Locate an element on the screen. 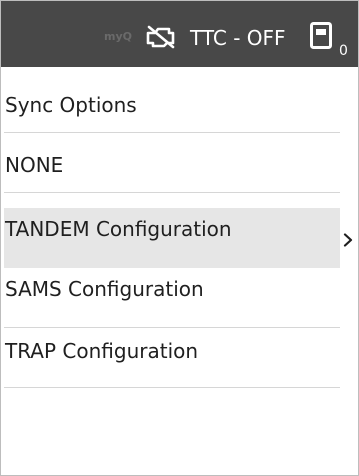  no-link-icon is located at coordinates (160, 37).